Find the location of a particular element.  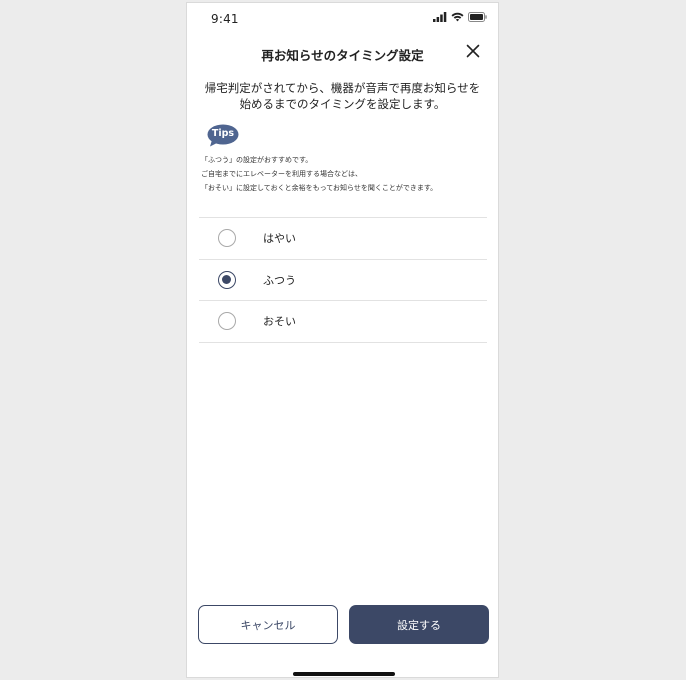

timing-options: はやい ふつう おそい is located at coordinates (343, 280).